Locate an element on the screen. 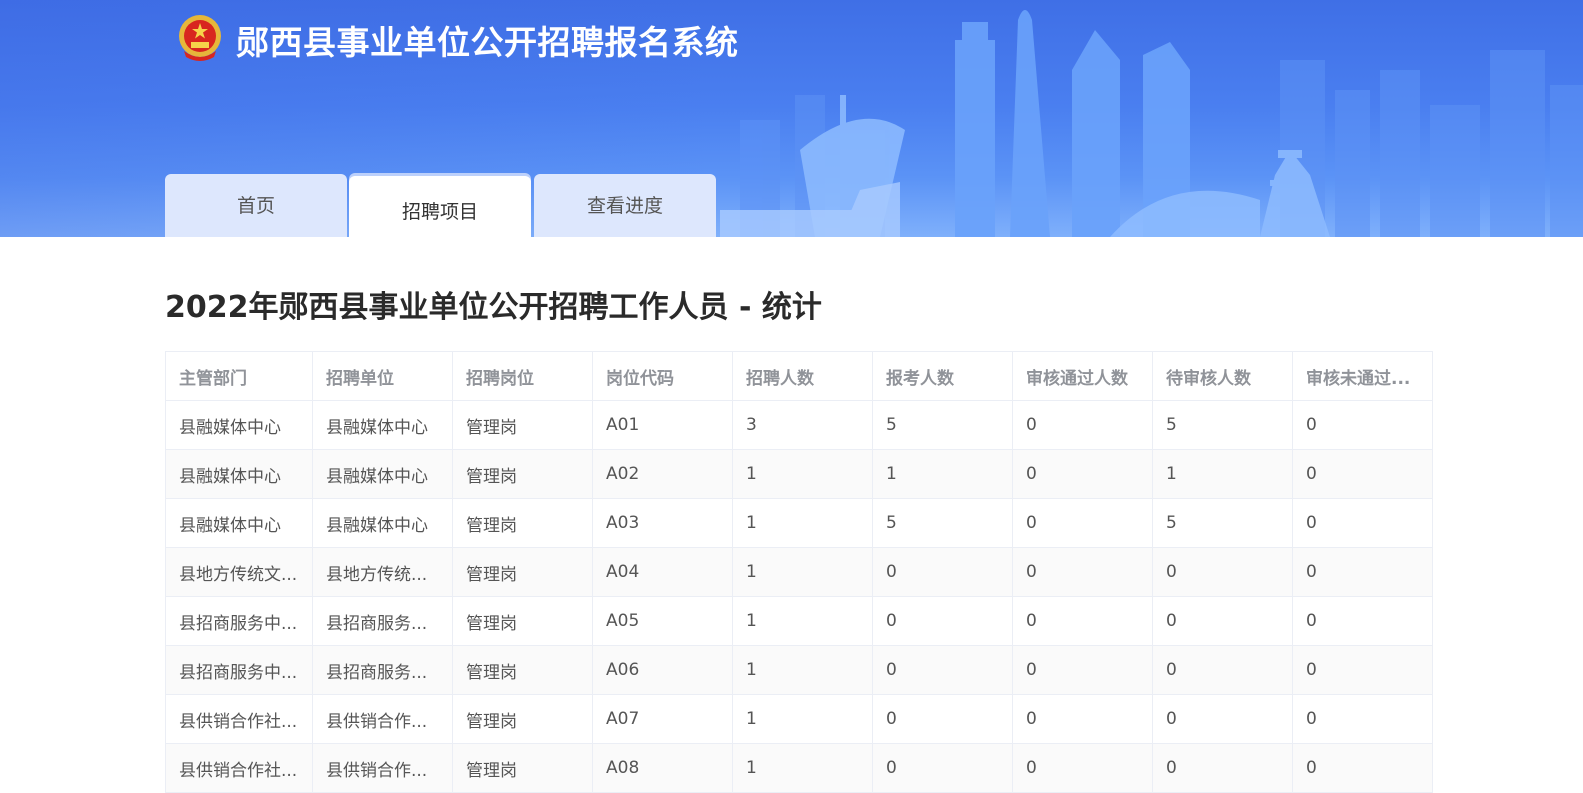  column-header: 审核通过人数 is located at coordinates (1082, 376).